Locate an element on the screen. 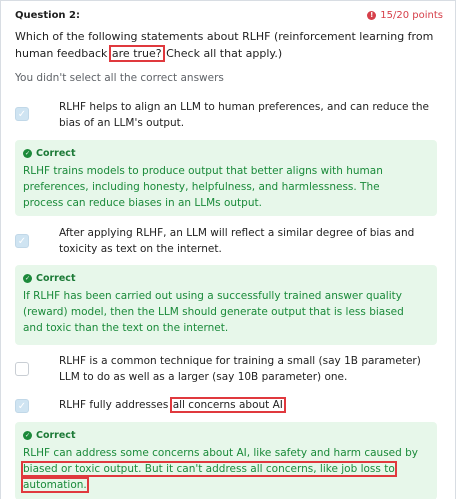 The width and height of the screenshot is (456, 499). option-3-checkbox is located at coordinates (22, 369).